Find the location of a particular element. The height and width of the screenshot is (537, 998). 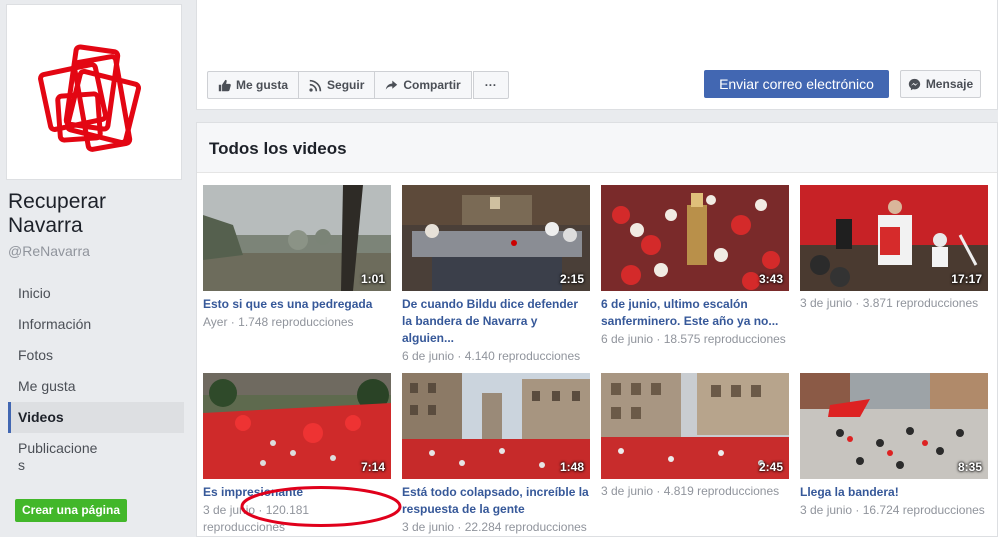

video-meta: 3 de junio · 4.819 reproducciones is located at coordinates (690, 491).